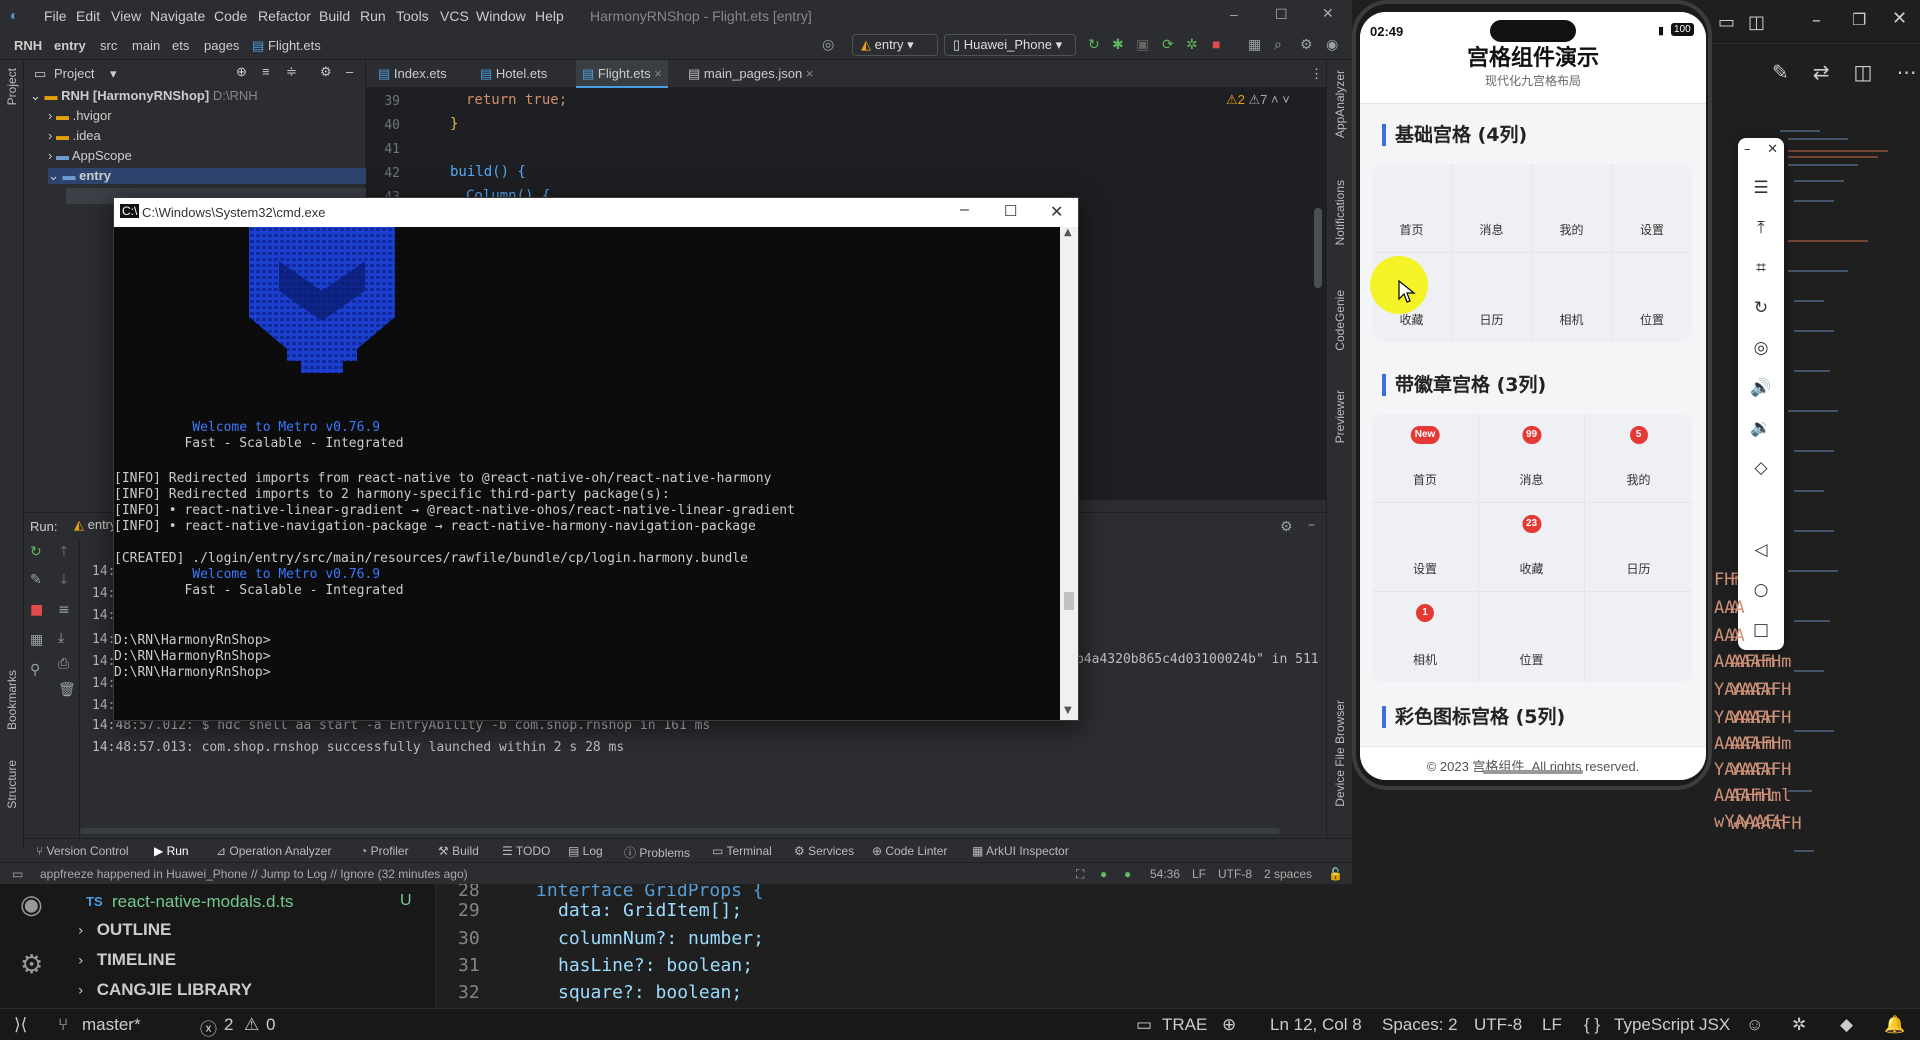  Describe the element at coordinates (64, 552) in the screenshot. I see `up-icon: ↑` at that location.